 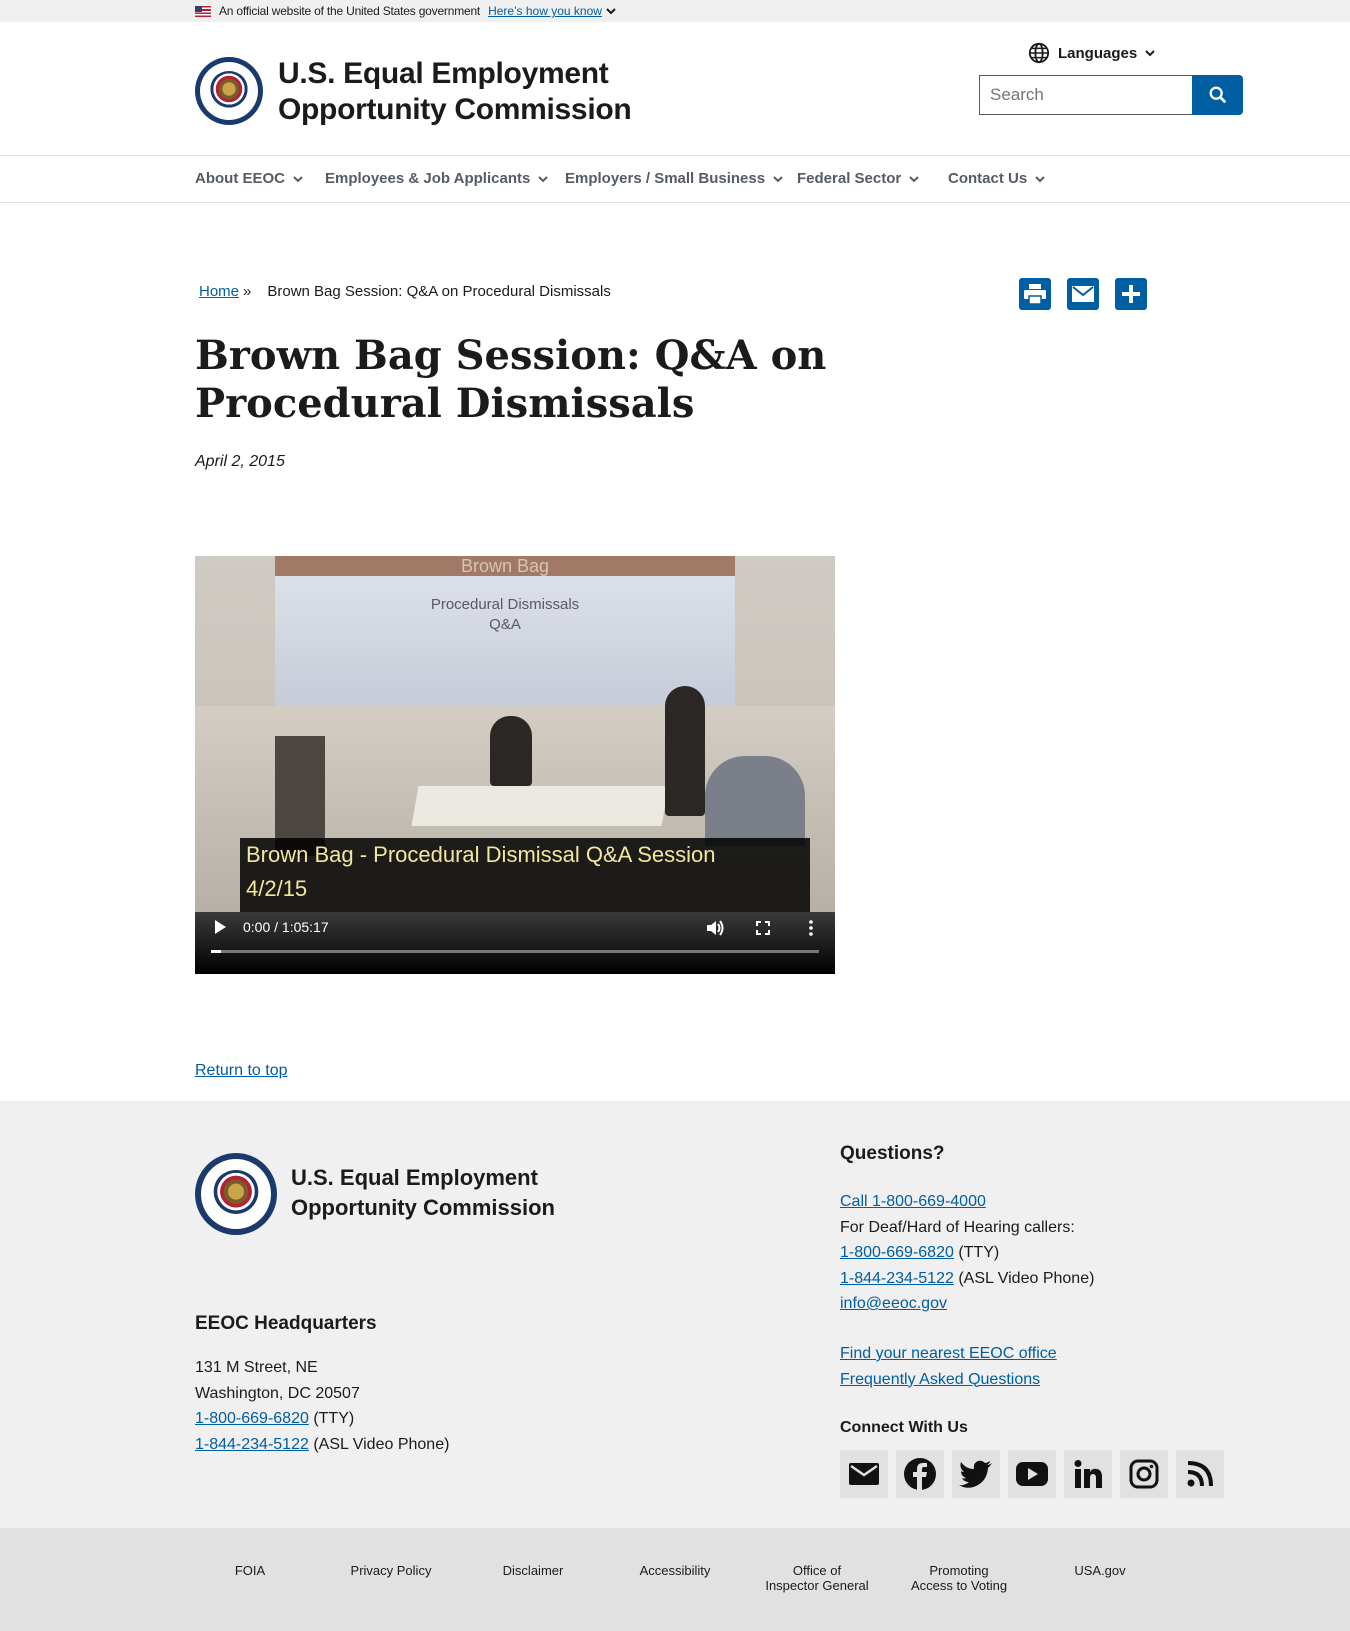 I want to click on nav-federal-sector: Federal Sector, so click(x=858, y=178).